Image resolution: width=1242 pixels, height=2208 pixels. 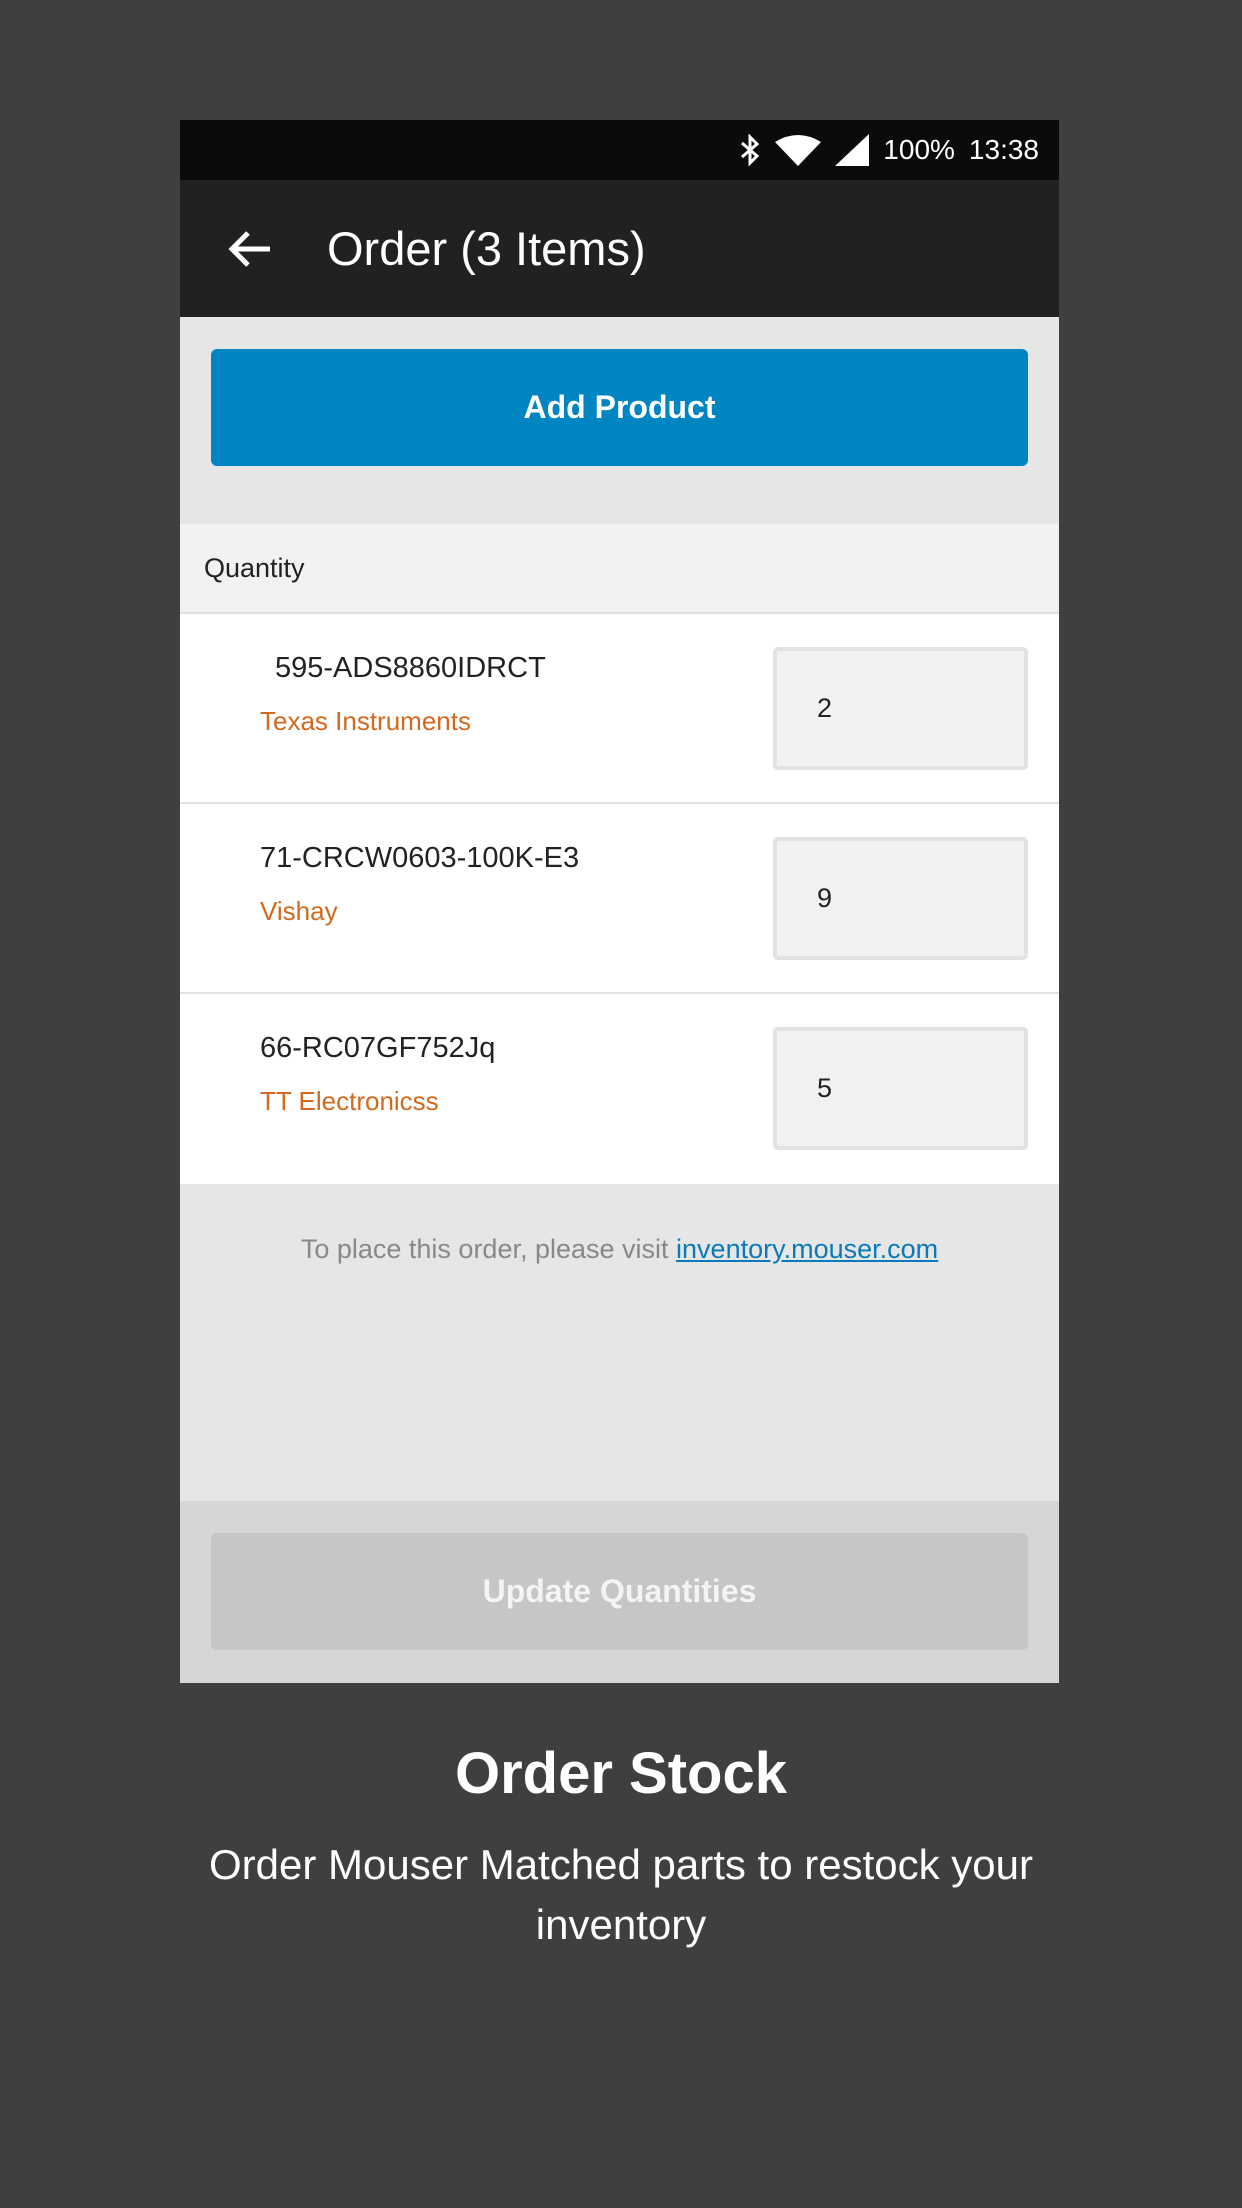 What do you see at coordinates (1003, 149) in the screenshot?
I see `clock: 13:38` at bounding box center [1003, 149].